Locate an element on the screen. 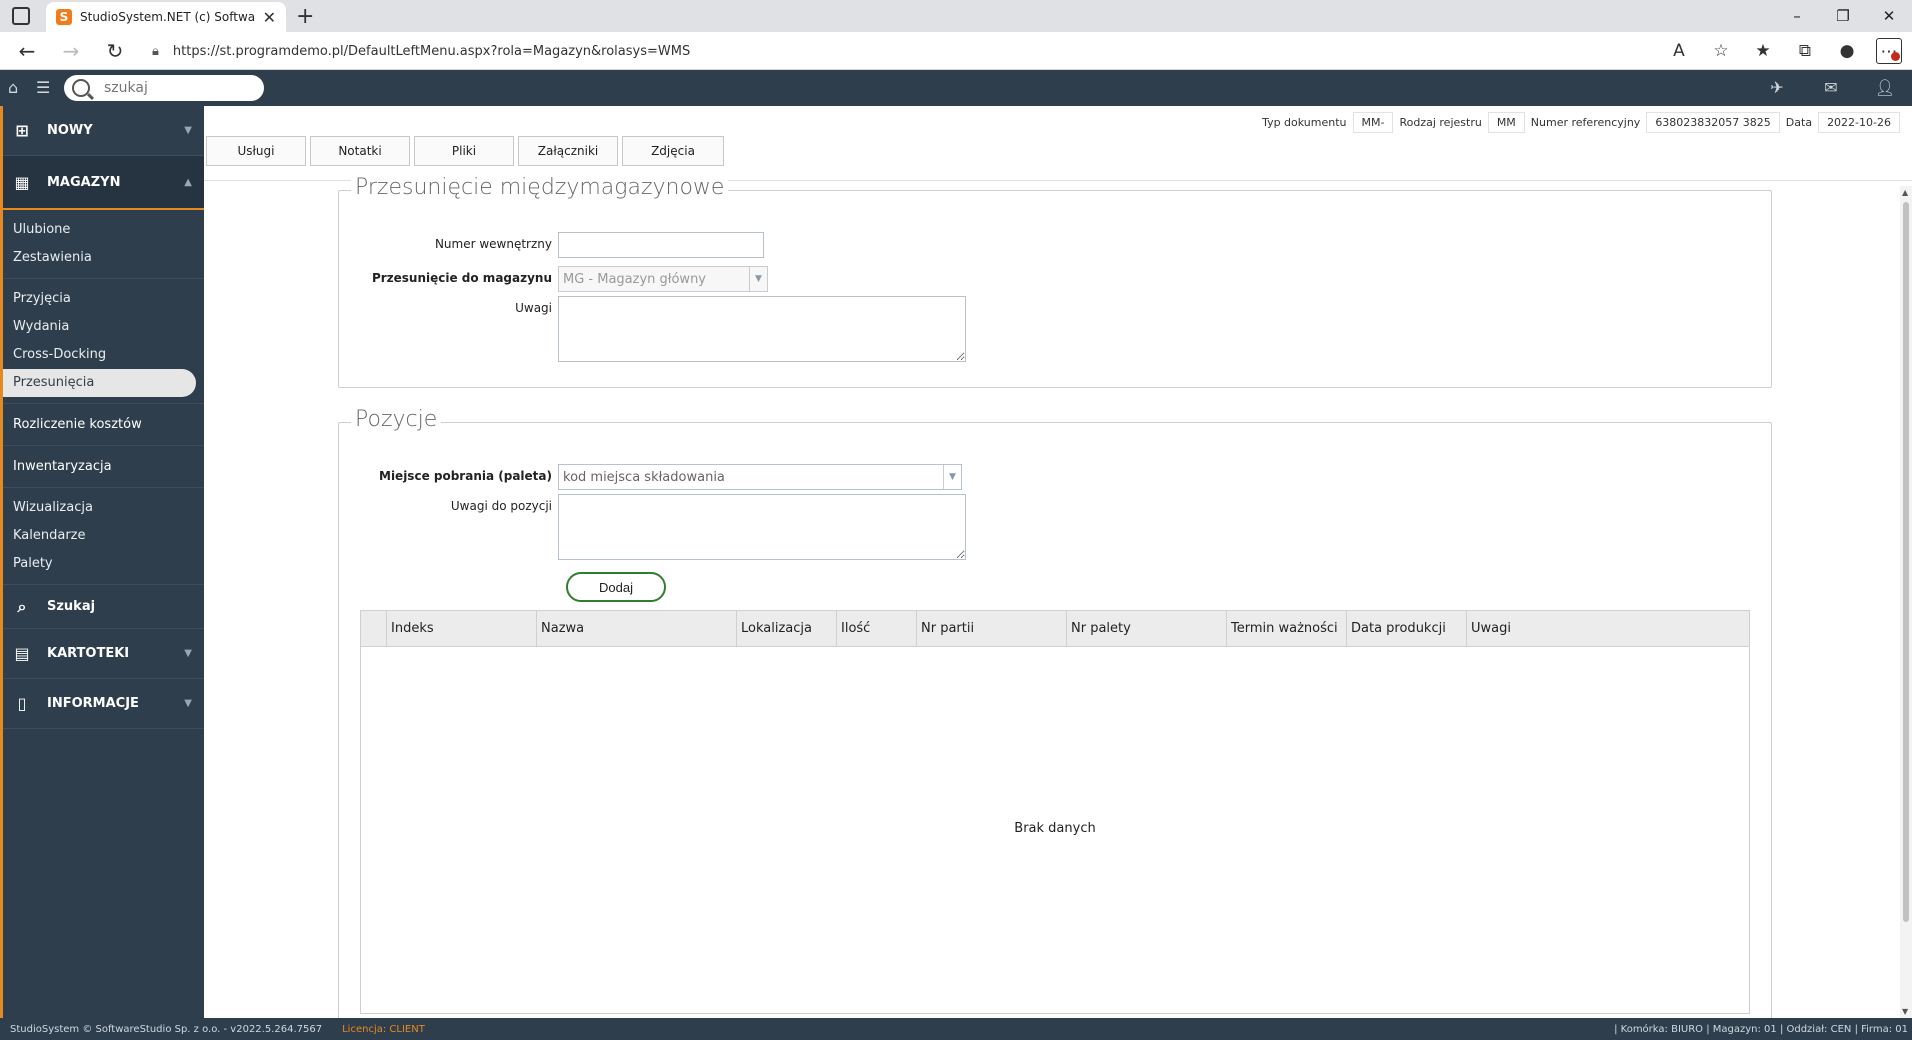  date-label: Data is located at coordinates (1799, 122).